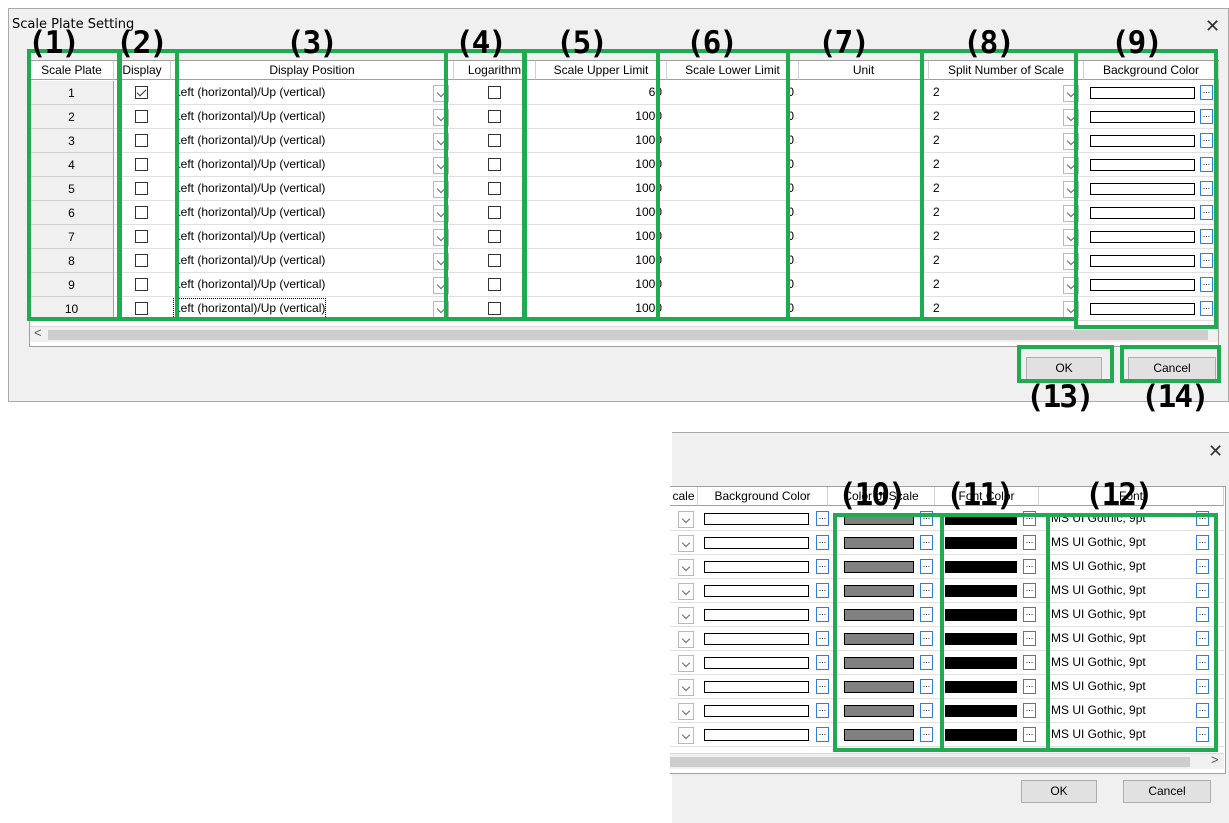  Describe the element at coordinates (980, 495) in the screenshot. I see `annotation-label: (11)` at that location.